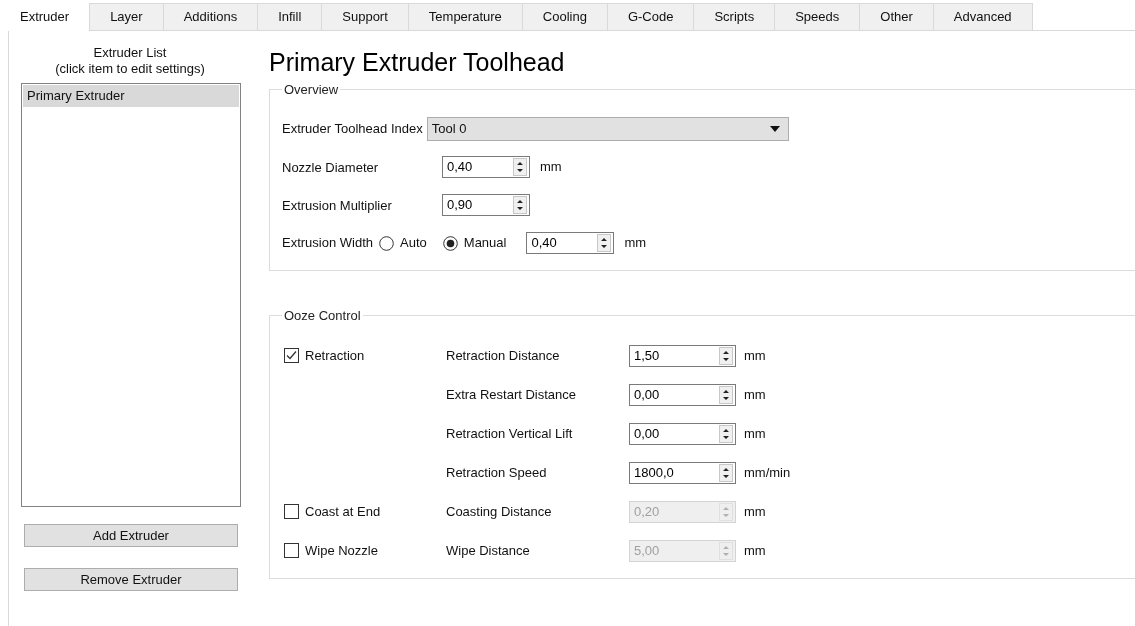  Describe the element at coordinates (130, 53) in the screenshot. I see `list-heading: Extruder List` at that location.